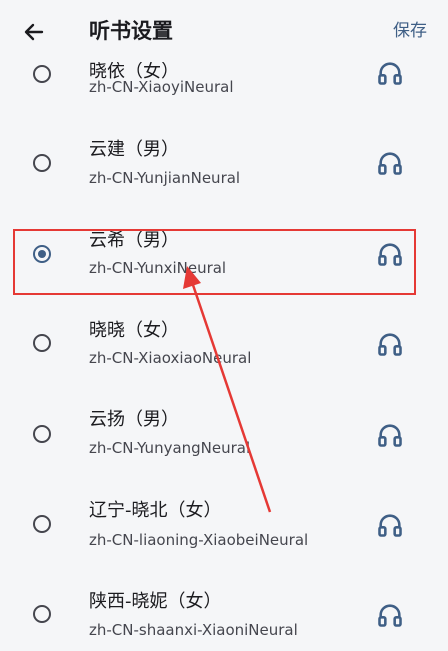 This screenshot has height=651, width=448. Describe the element at coordinates (134, 419) in the screenshot. I see `voice-name: 云扬（男）` at that location.